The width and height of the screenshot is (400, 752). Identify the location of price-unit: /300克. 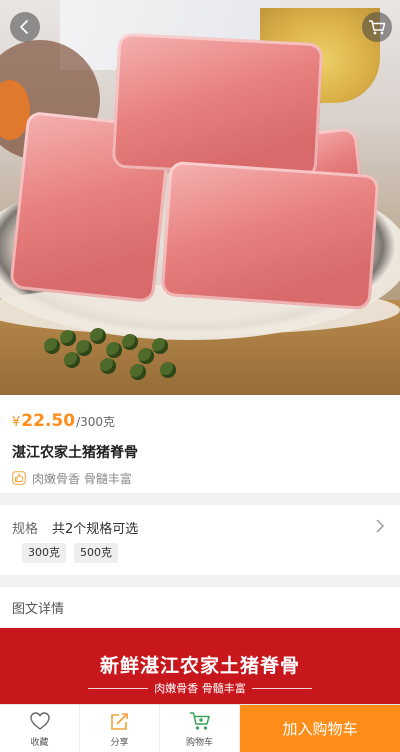
(96, 422).